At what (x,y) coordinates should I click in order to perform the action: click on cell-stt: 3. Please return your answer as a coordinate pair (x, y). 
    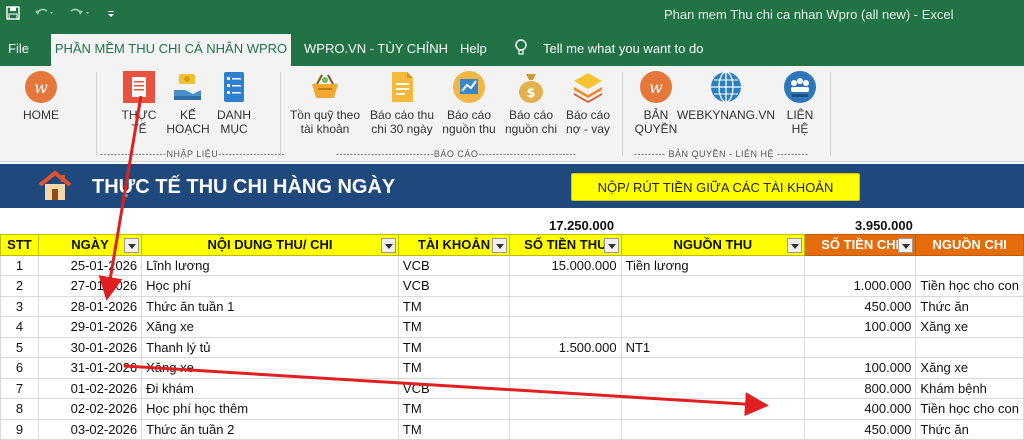
    Looking at the image, I should click on (19, 306).